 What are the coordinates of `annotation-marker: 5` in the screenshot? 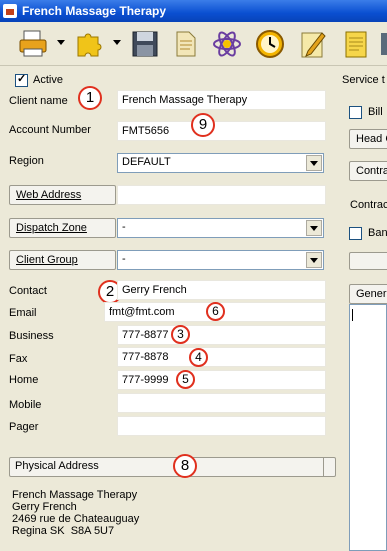 It's located at (185, 379).